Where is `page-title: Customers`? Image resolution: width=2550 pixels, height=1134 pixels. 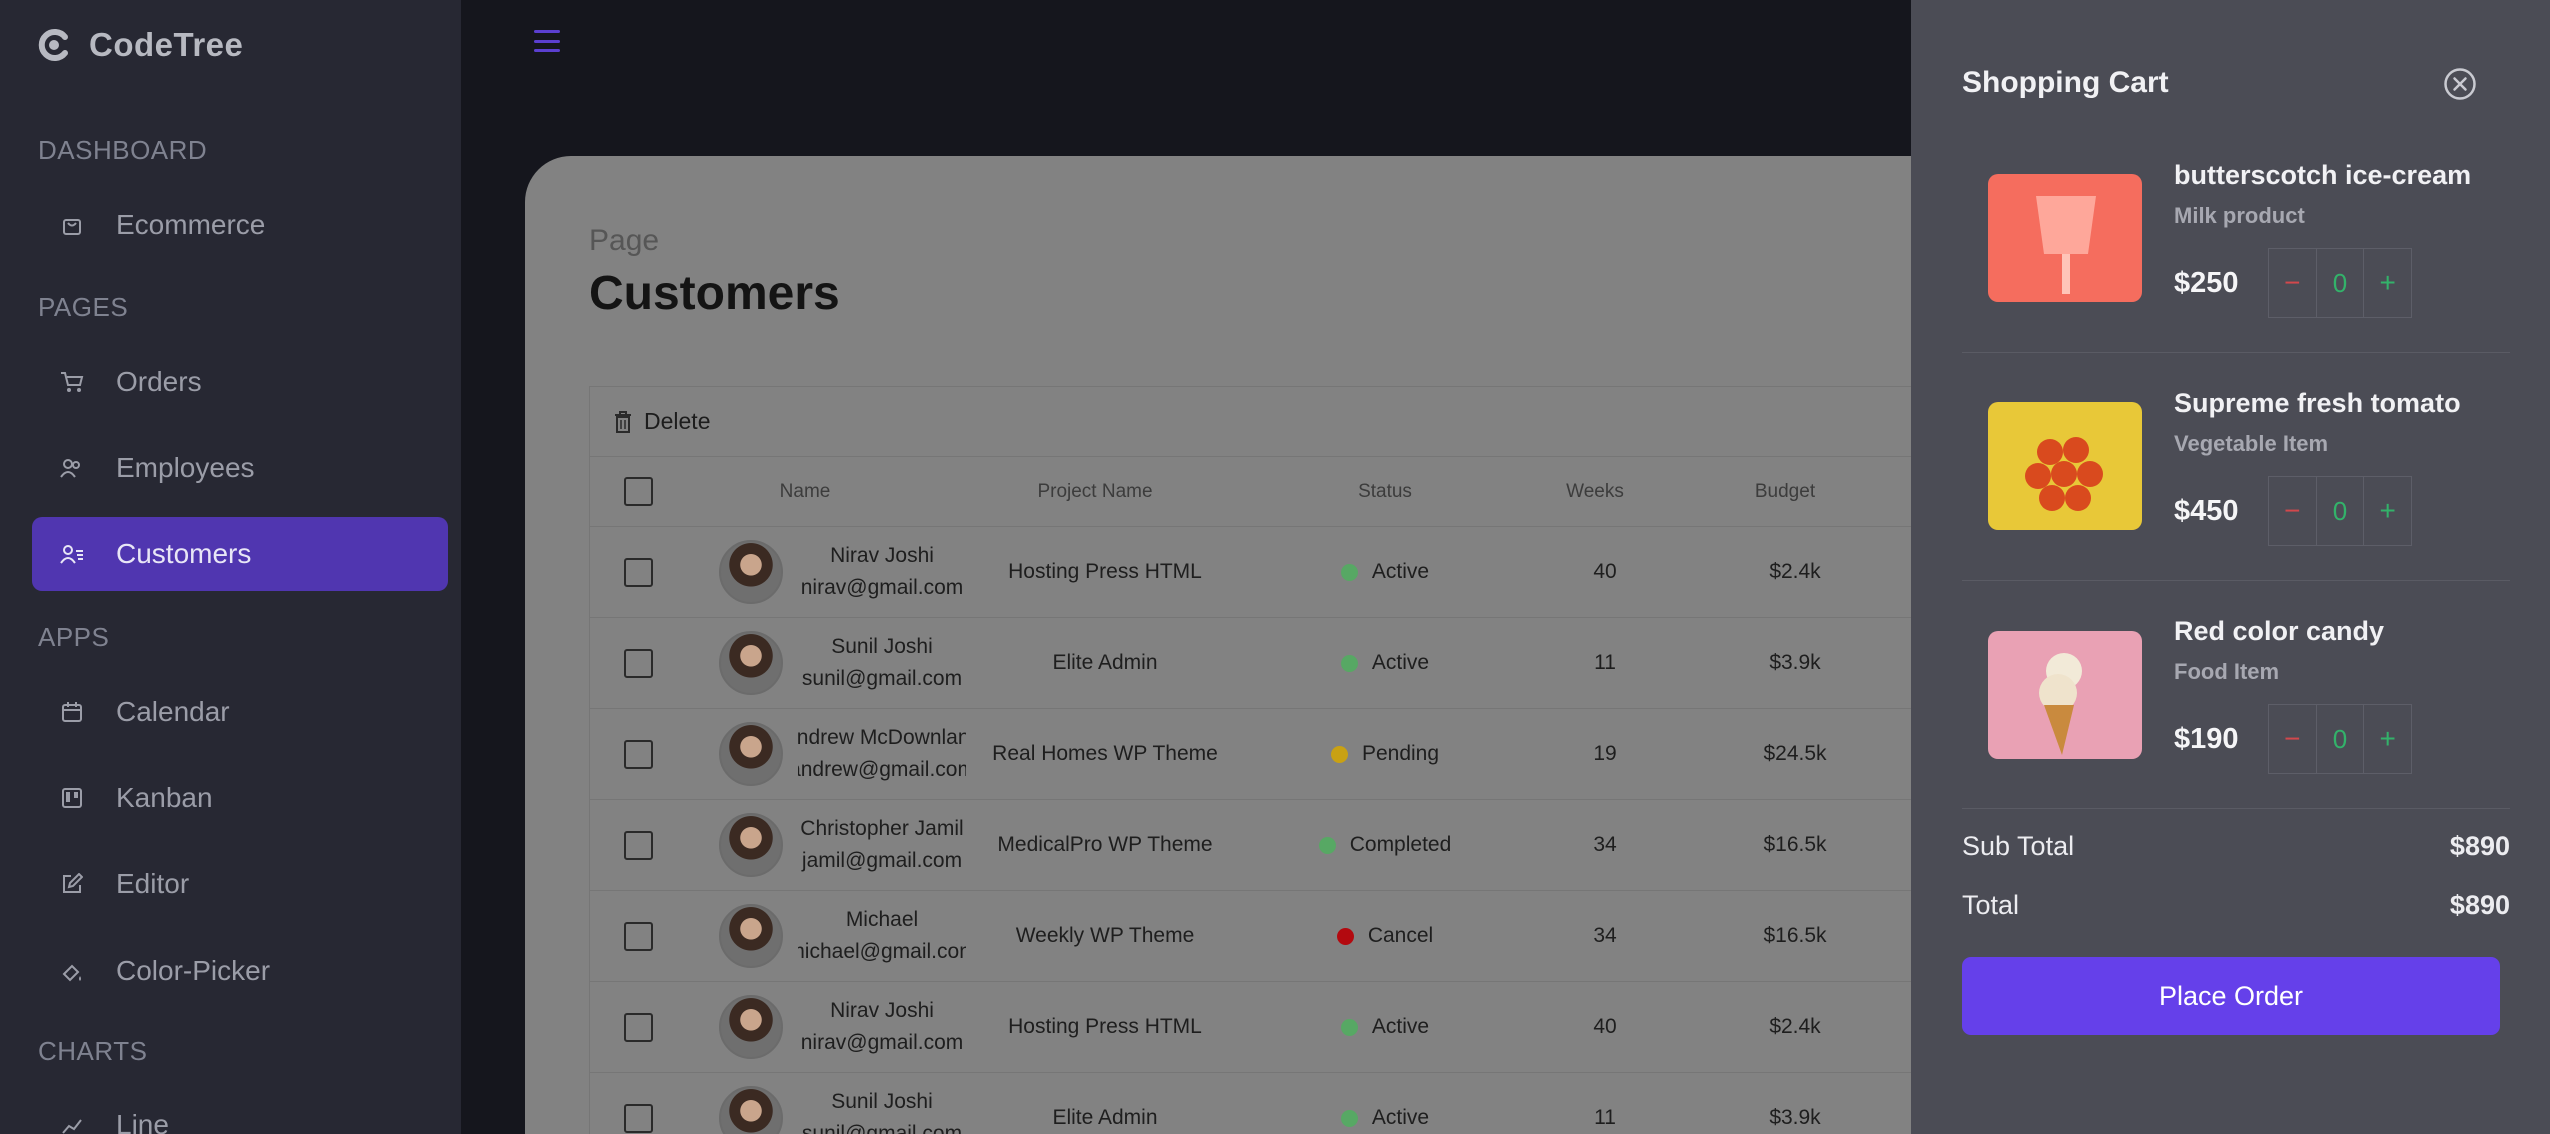 page-title: Customers is located at coordinates (714, 293).